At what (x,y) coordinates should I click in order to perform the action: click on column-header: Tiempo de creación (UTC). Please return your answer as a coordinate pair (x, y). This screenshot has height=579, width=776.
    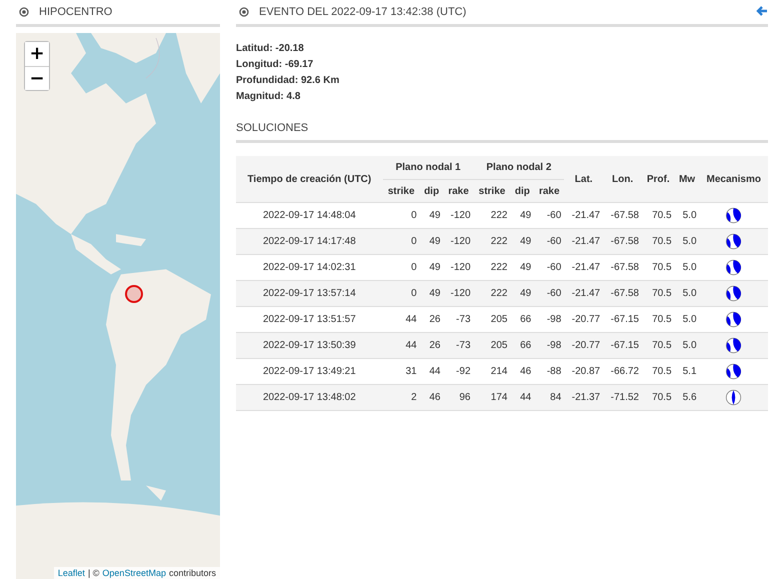
    Looking at the image, I should click on (309, 179).